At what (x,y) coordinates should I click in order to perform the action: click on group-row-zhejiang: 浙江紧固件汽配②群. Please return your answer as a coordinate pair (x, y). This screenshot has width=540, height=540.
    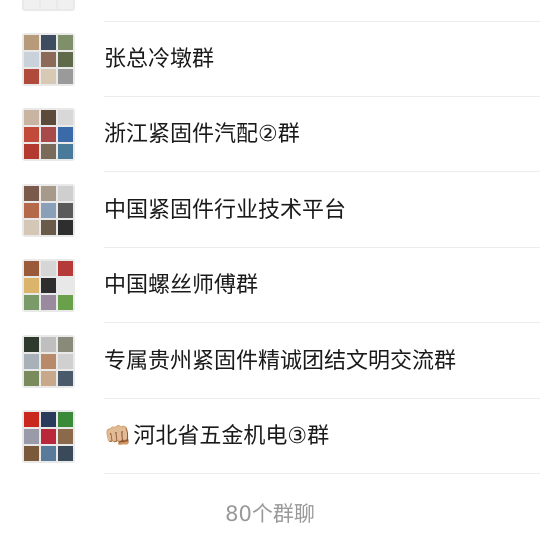
    Looking at the image, I should click on (270, 134).